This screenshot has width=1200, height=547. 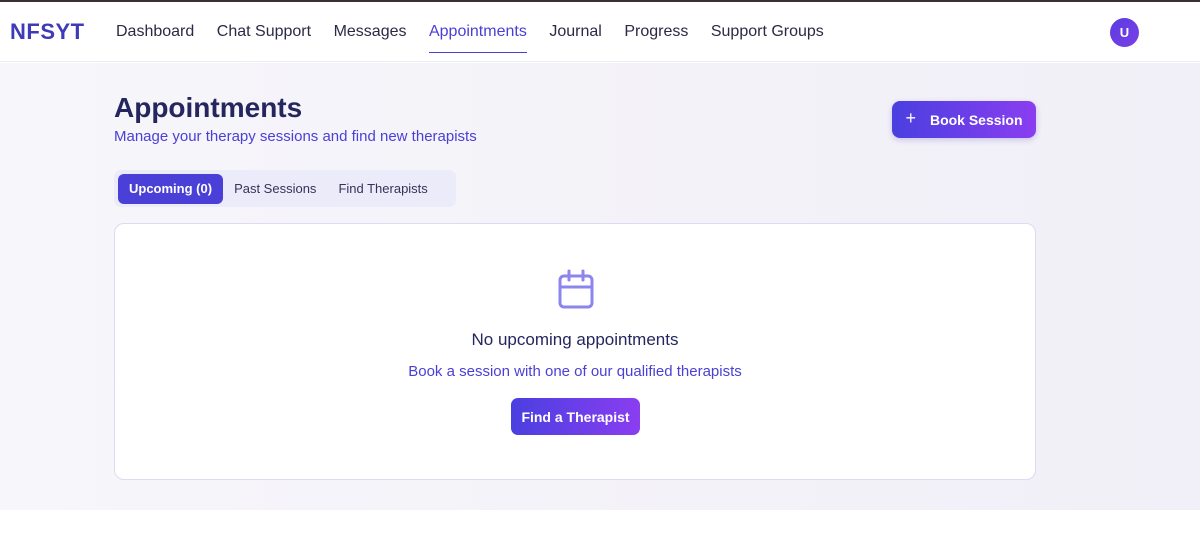 What do you see at coordinates (976, 119) in the screenshot?
I see `book-session-label: Book Session` at bounding box center [976, 119].